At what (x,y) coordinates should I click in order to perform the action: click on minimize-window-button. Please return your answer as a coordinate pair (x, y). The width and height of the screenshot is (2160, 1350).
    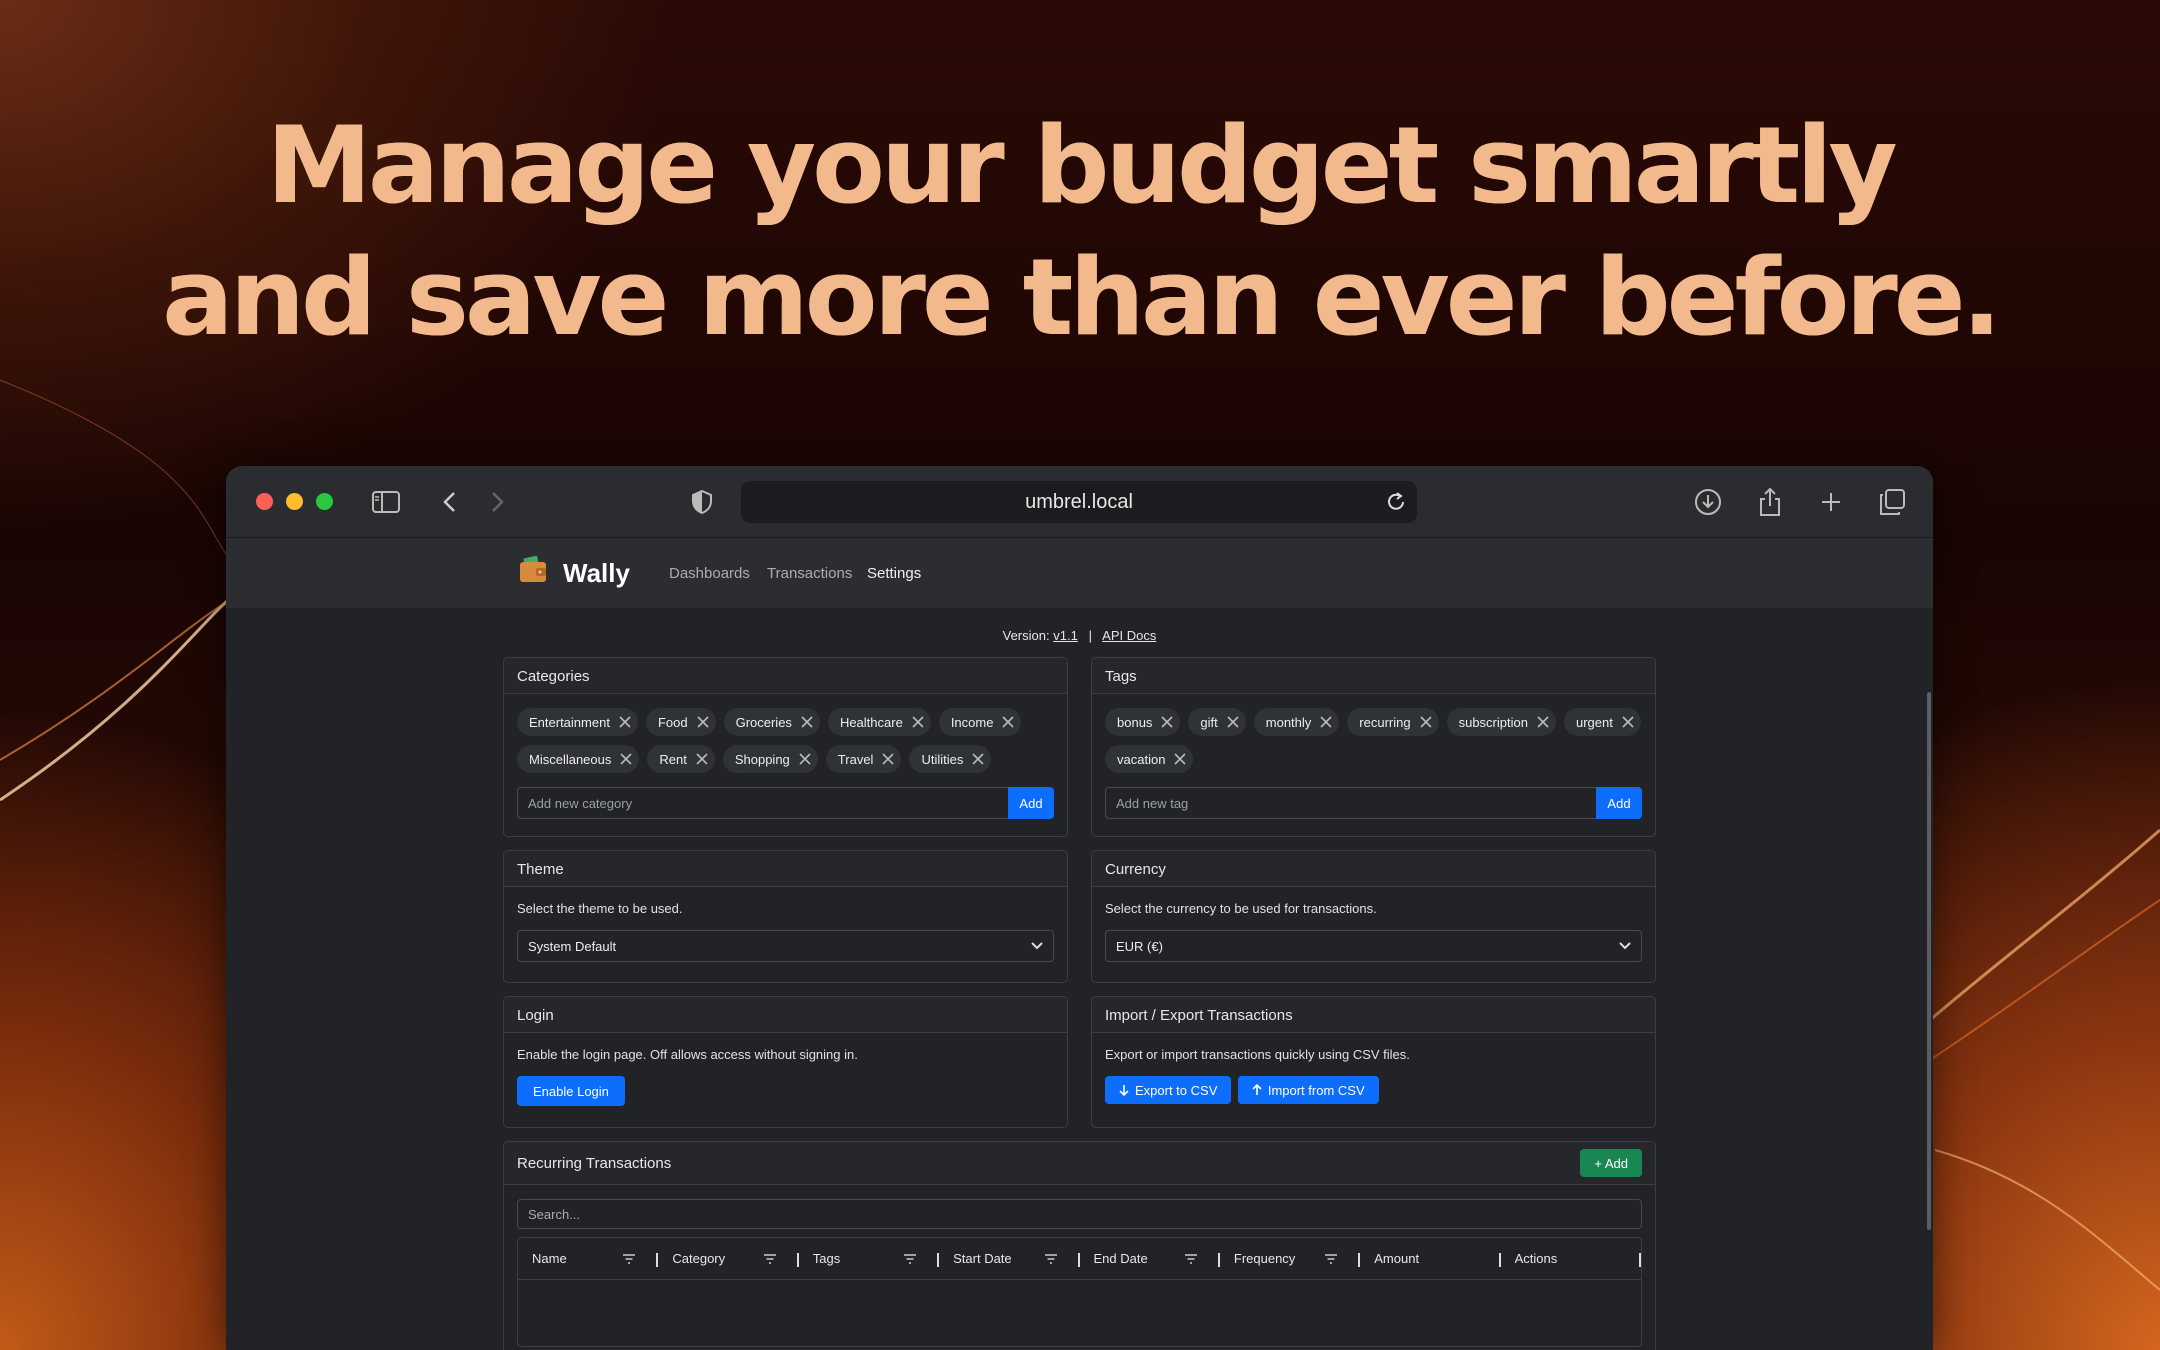
    Looking at the image, I should click on (294, 501).